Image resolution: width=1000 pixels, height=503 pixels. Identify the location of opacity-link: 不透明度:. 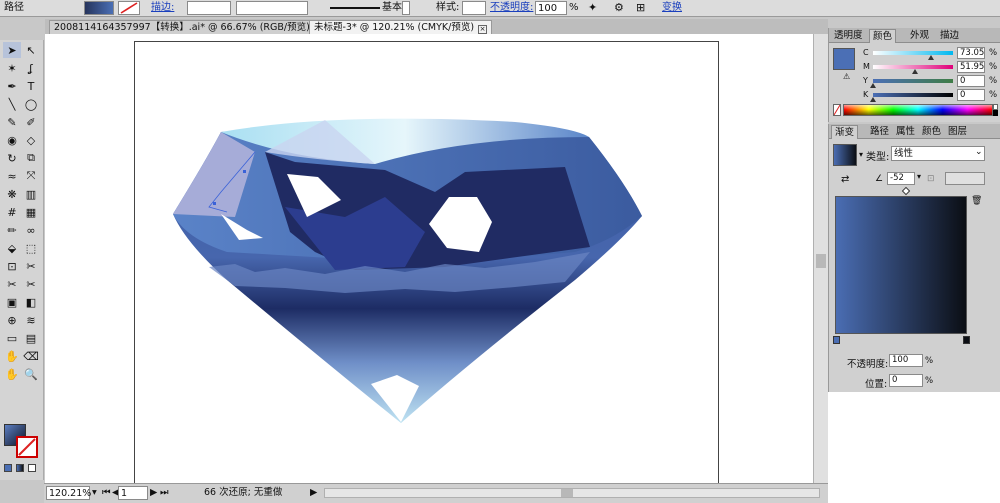
(511, 8).